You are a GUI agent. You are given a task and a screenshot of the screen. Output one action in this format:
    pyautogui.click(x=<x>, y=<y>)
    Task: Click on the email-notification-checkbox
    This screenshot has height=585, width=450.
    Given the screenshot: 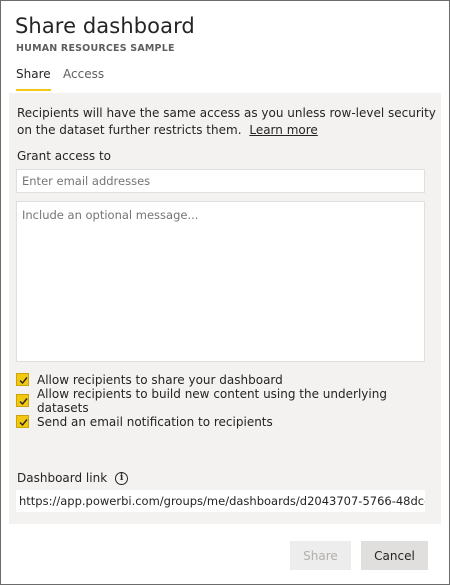 What is the action you would take?
    pyautogui.click(x=22, y=421)
    